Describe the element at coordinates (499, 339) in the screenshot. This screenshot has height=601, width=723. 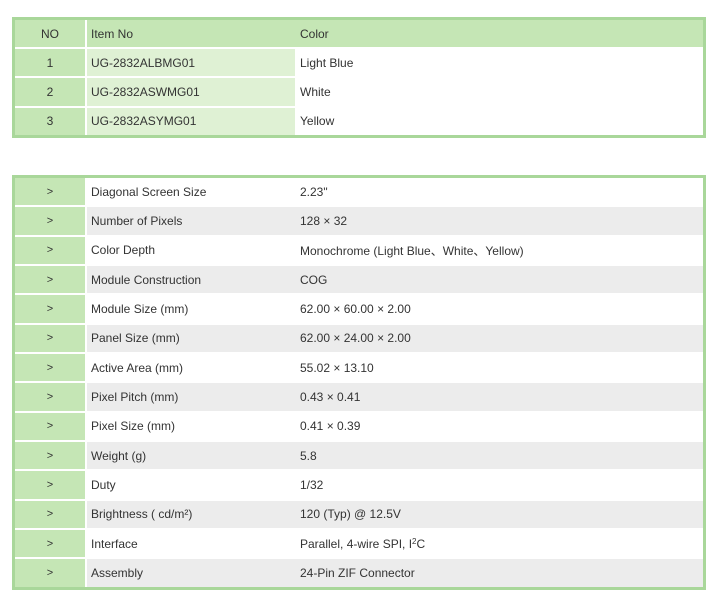
I see `spec-value: 62.00 × 24.00 × 2.00` at that location.